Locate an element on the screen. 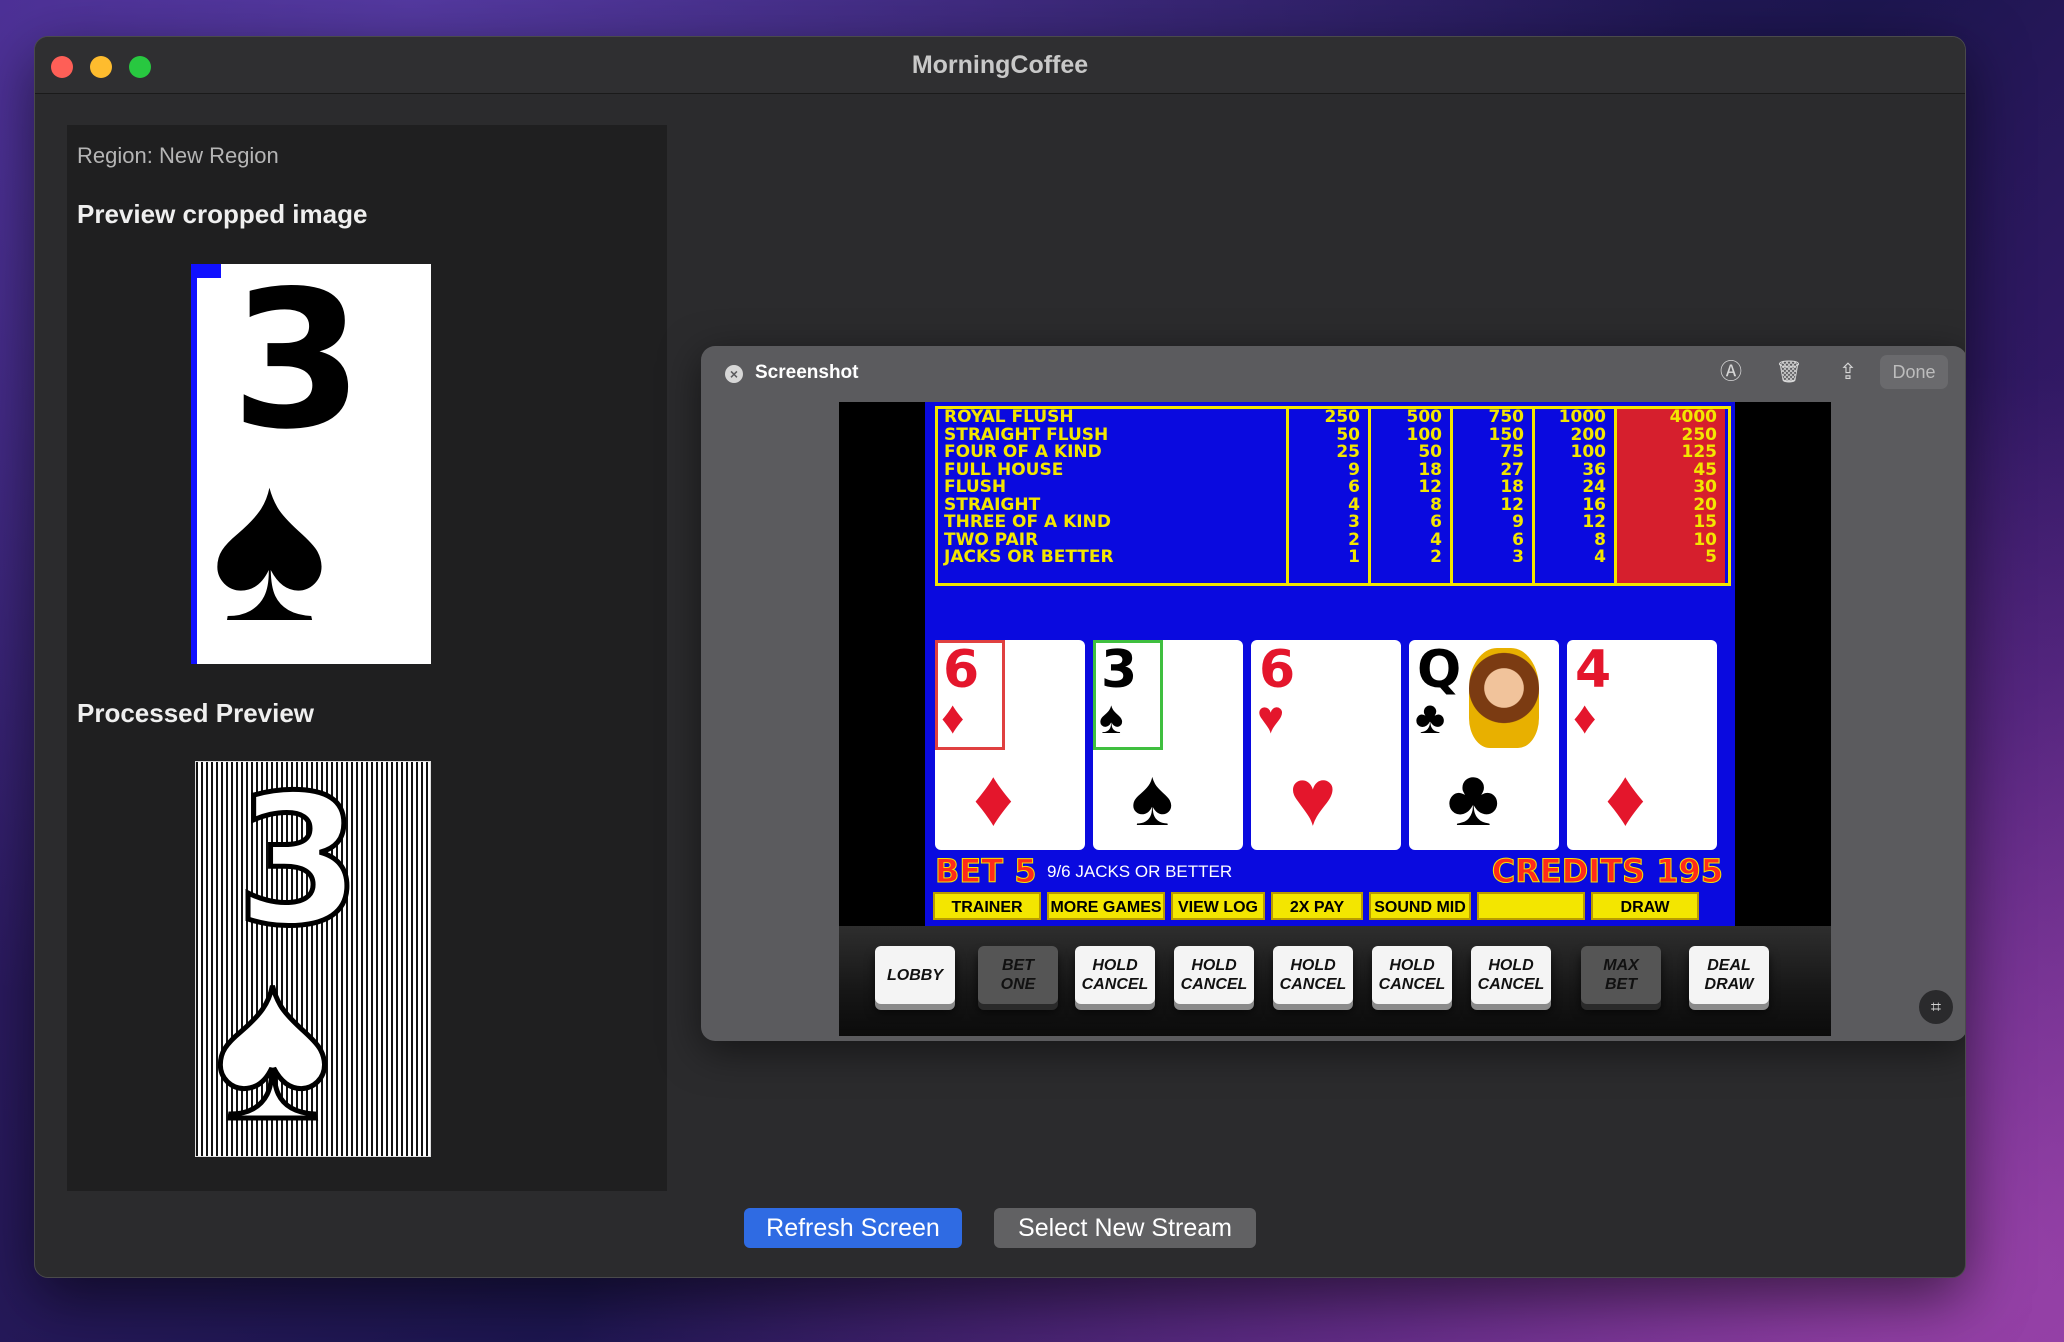 This screenshot has height=1342, width=2064. bet-display: BET 5 is located at coordinates (985, 871).